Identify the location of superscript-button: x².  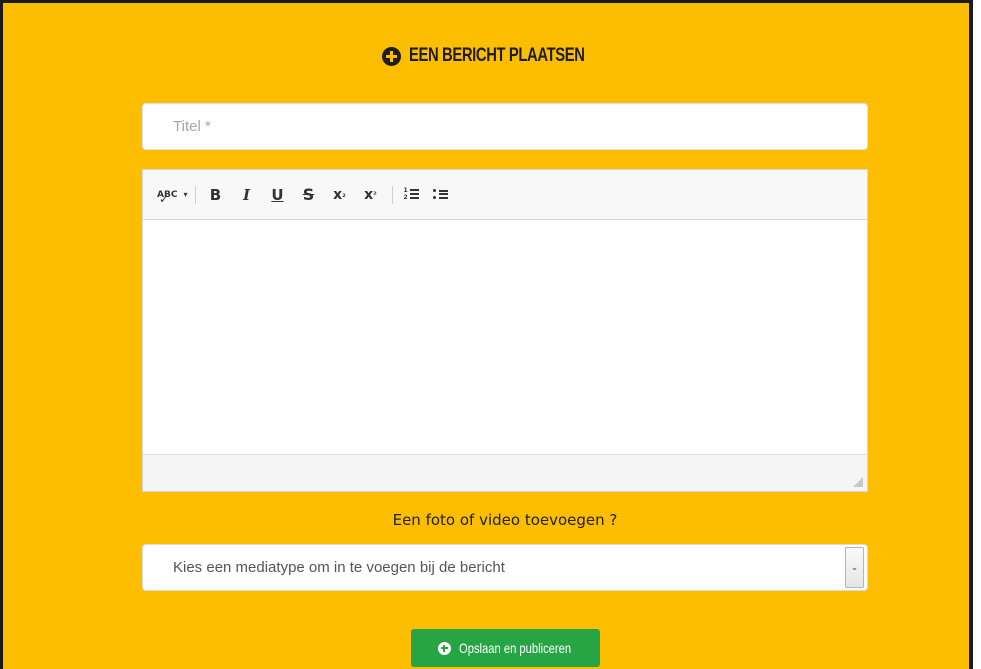
(370, 195).